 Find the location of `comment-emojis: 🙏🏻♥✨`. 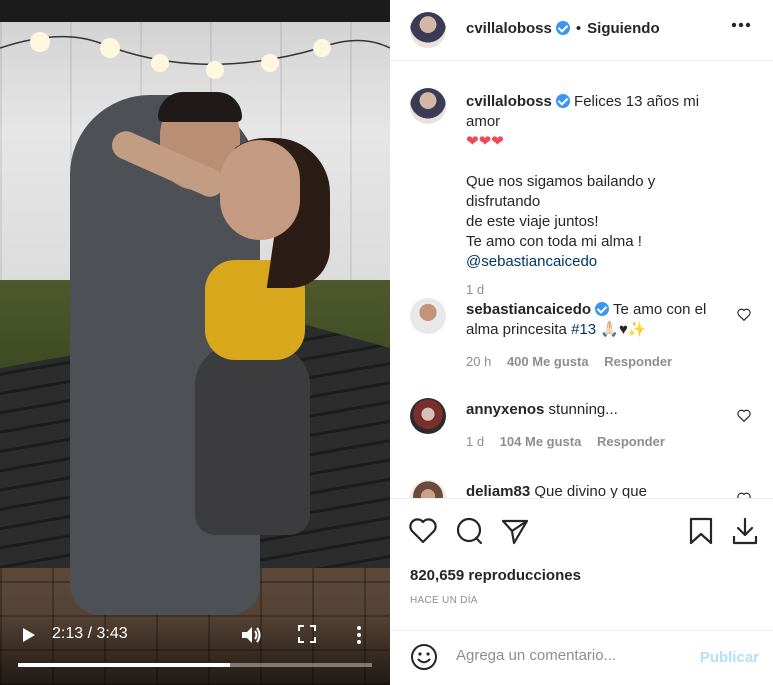

comment-emojis: 🙏🏻♥✨ is located at coordinates (623, 329).